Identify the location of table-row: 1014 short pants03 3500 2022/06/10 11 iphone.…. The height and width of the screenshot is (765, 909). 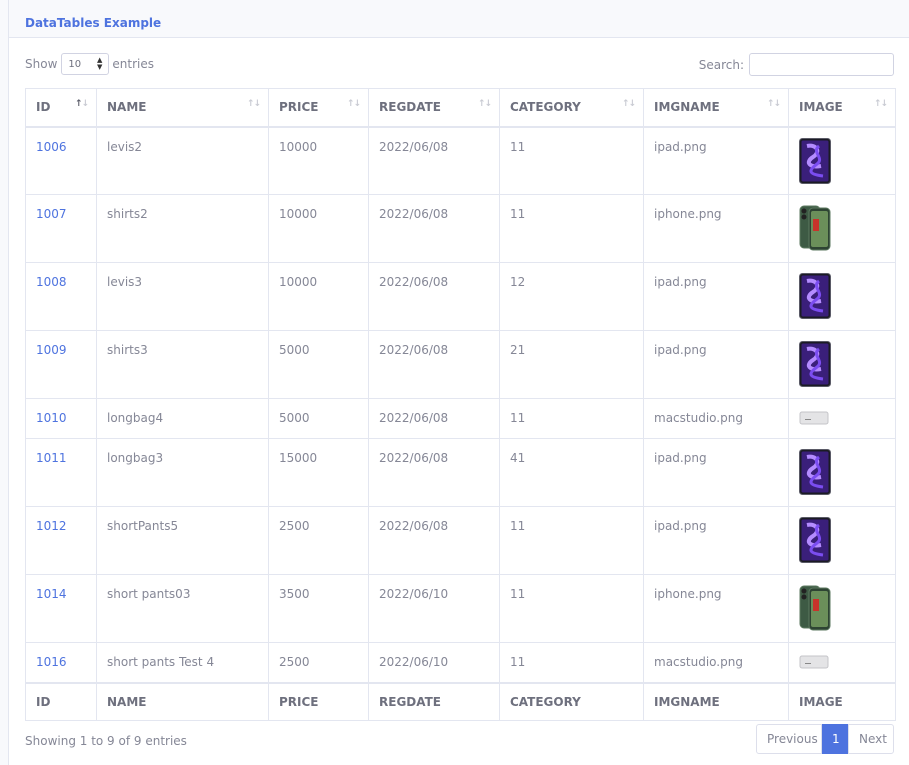
(460, 608).